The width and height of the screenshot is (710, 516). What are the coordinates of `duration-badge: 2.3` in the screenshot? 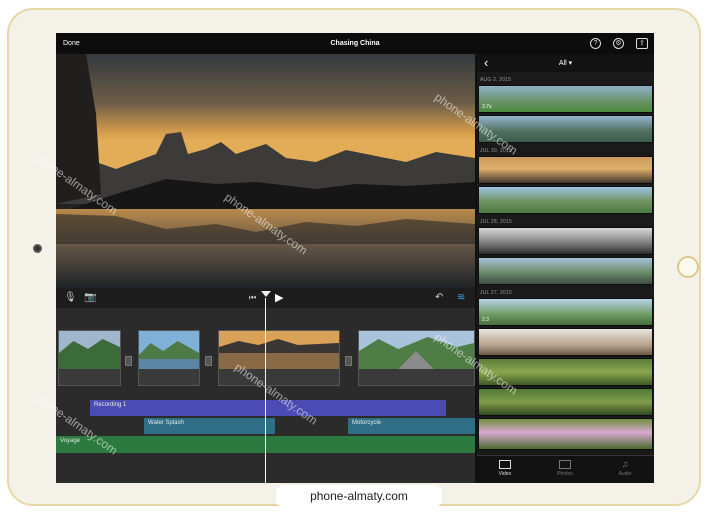 It's located at (485, 320).